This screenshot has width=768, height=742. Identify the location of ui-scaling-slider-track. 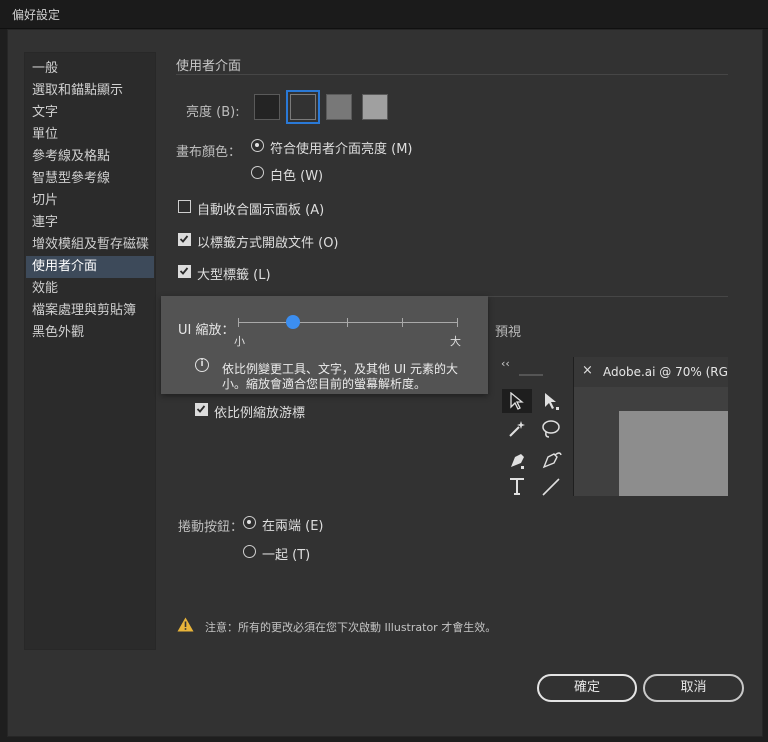
(348, 322).